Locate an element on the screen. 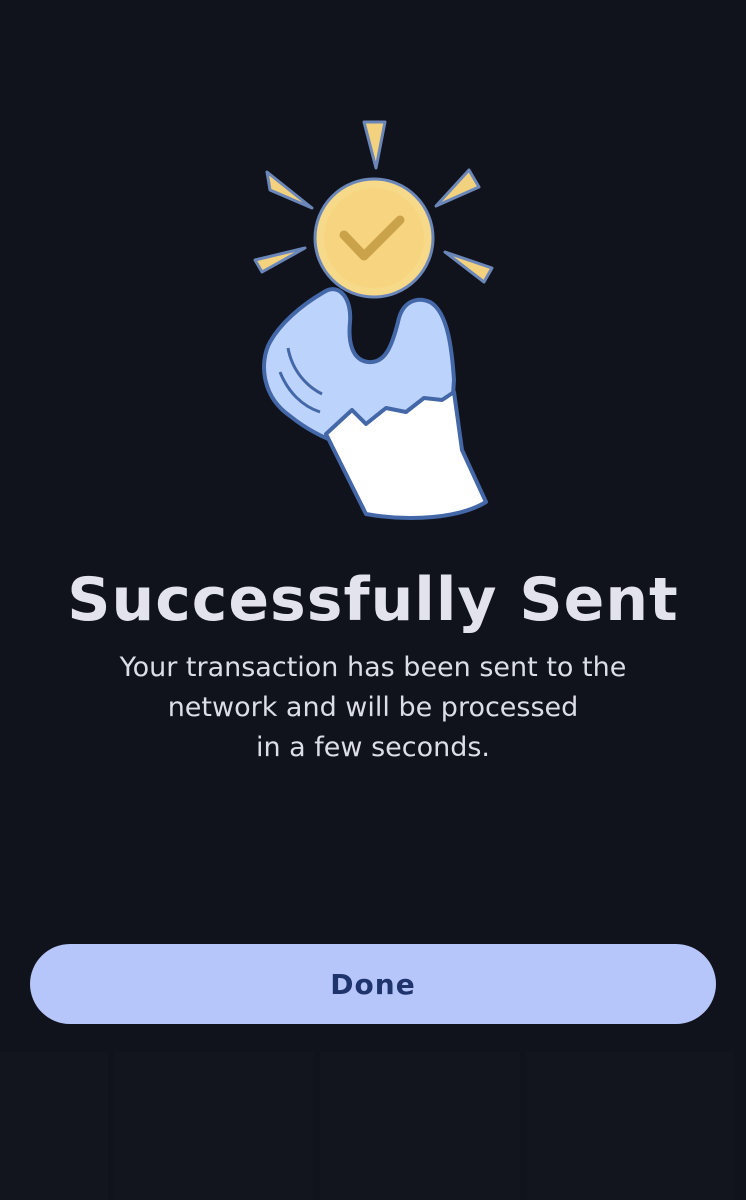  bottom-area is located at coordinates (373, 1126).